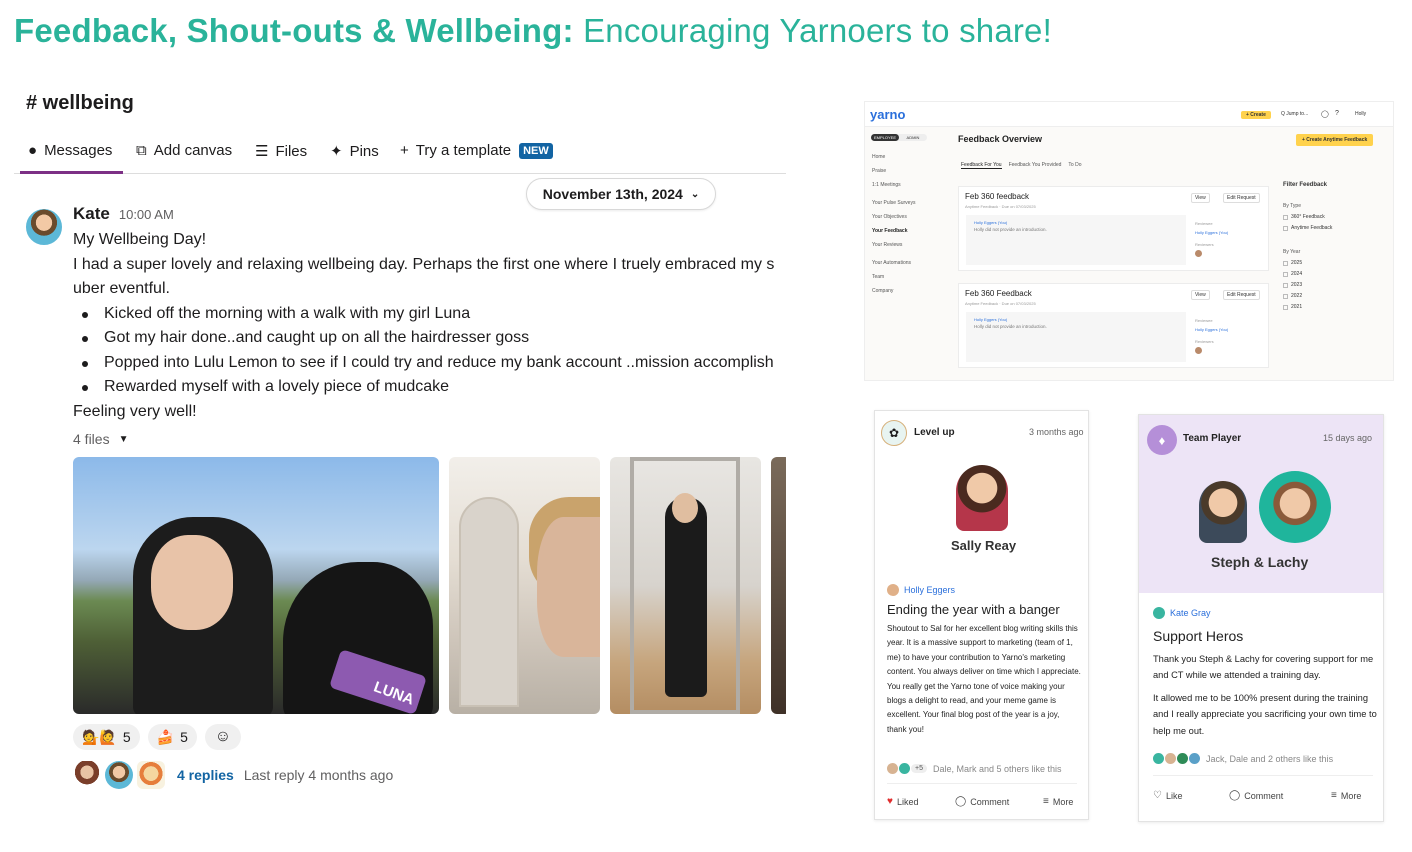 The width and height of the screenshot is (1412, 852). Describe the element at coordinates (146, 214) in the screenshot. I see `message-timestamp: 10:00 AM` at that location.